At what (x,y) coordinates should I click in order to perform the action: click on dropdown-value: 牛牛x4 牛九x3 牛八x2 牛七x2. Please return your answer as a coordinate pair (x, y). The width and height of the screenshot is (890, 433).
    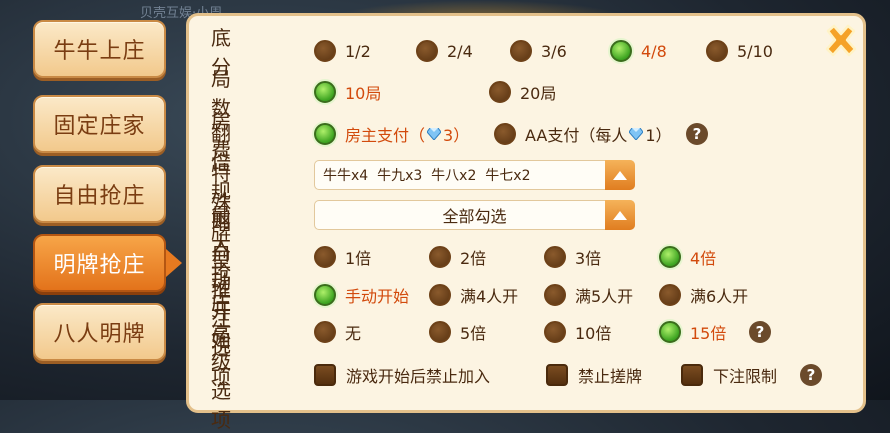
    Looking at the image, I should click on (427, 176).